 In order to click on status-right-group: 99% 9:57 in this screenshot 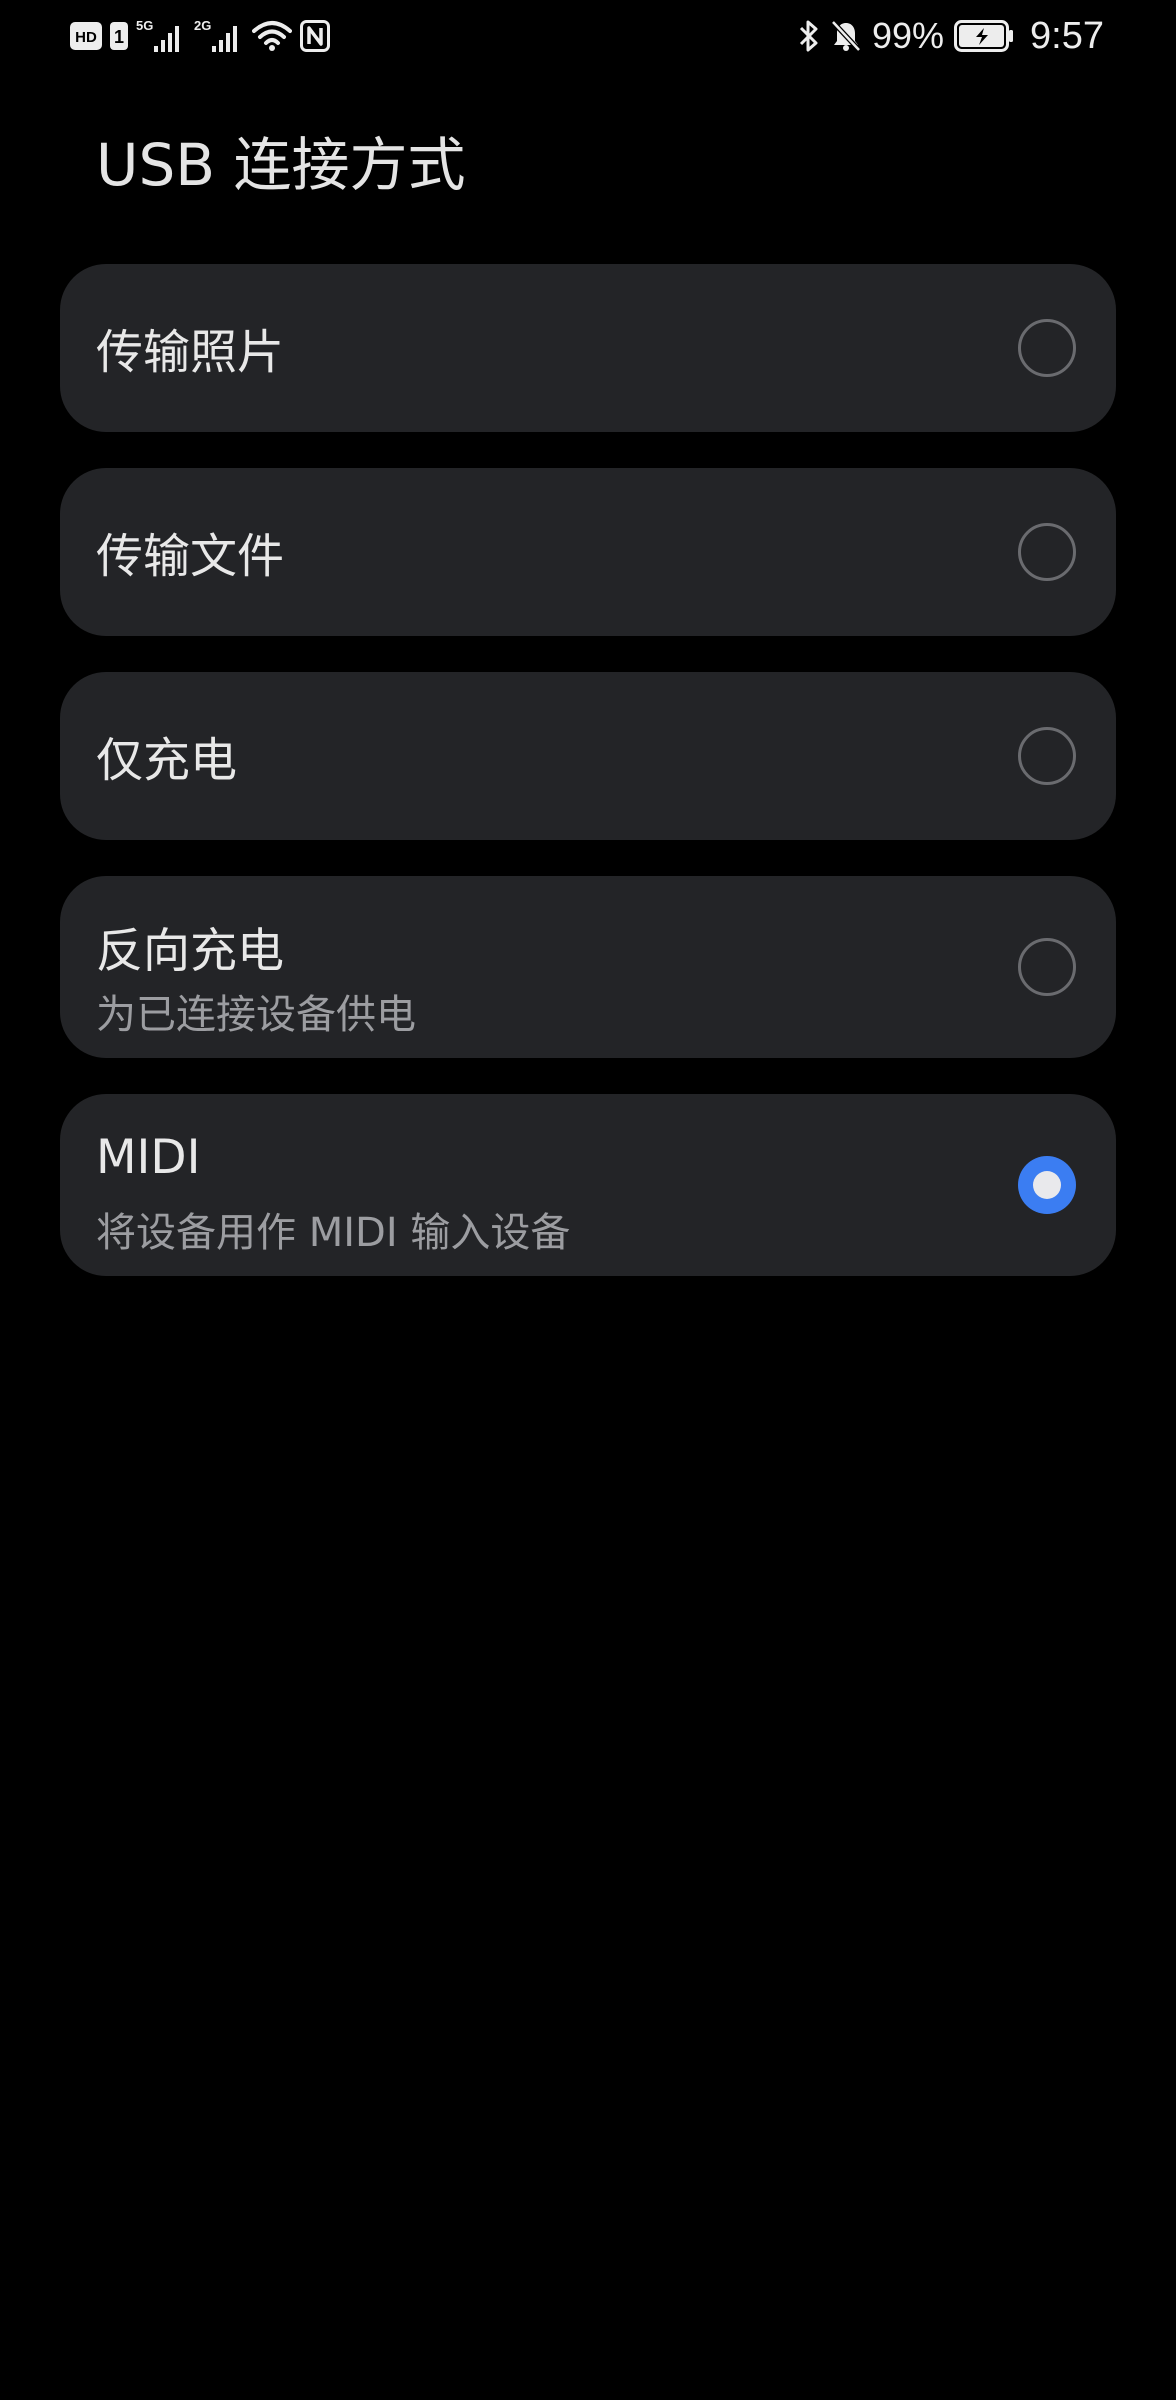, I will do `click(951, 36)`.